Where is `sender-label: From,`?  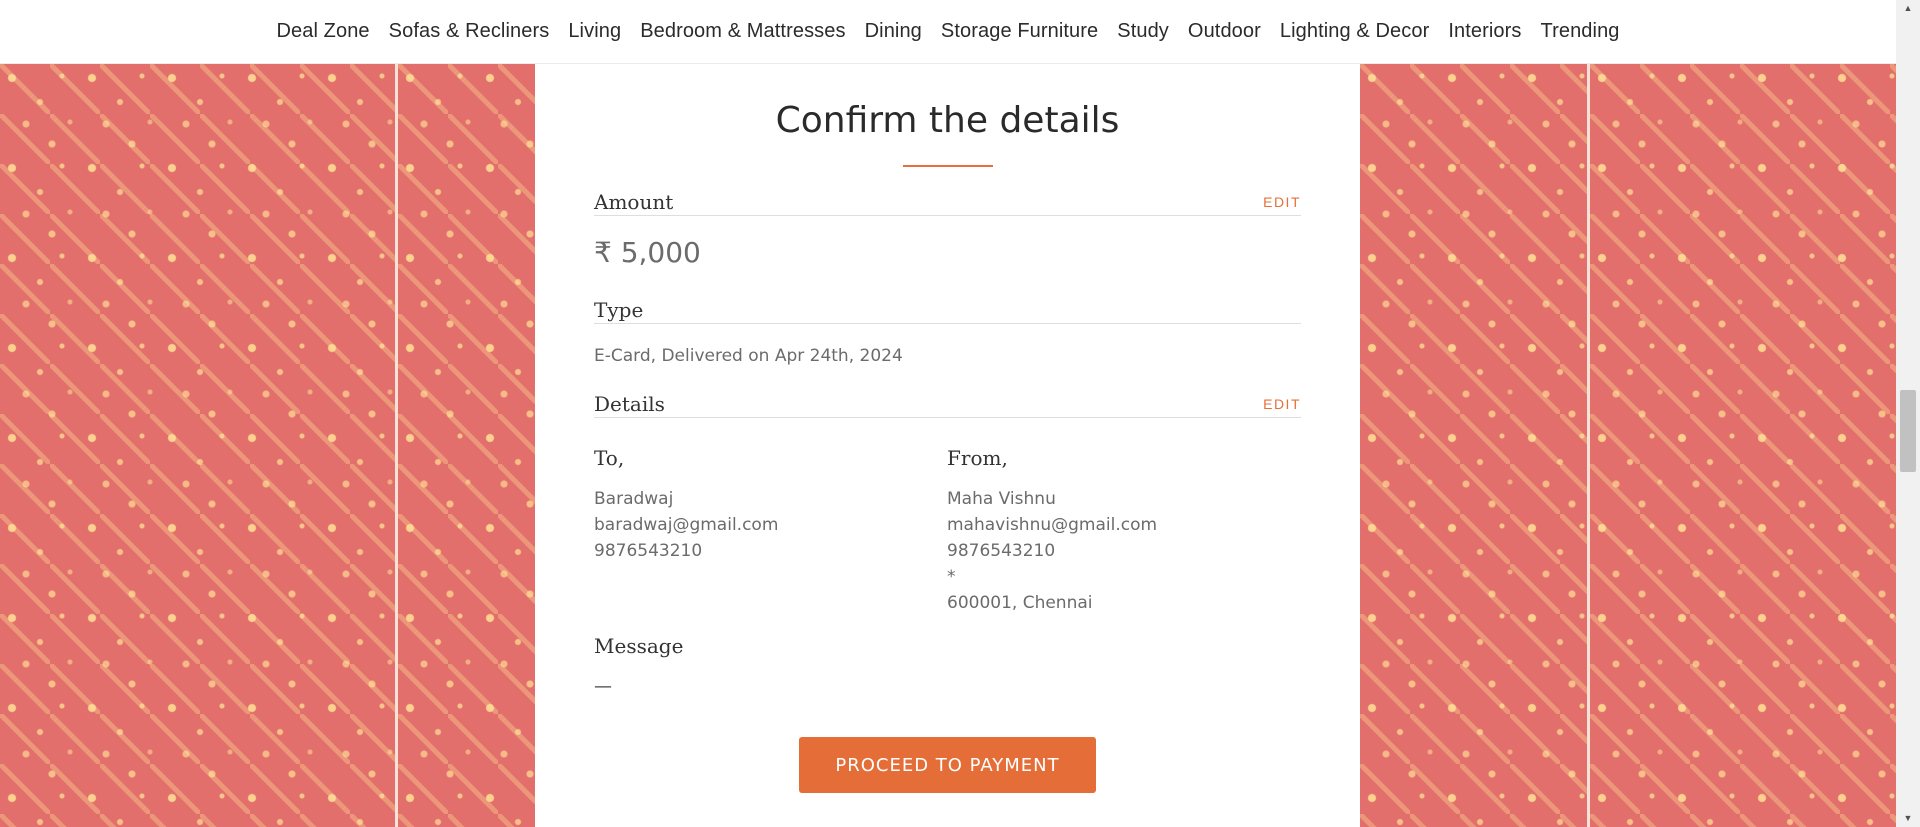
sender-label: From, is located at coordinates (977, 458).